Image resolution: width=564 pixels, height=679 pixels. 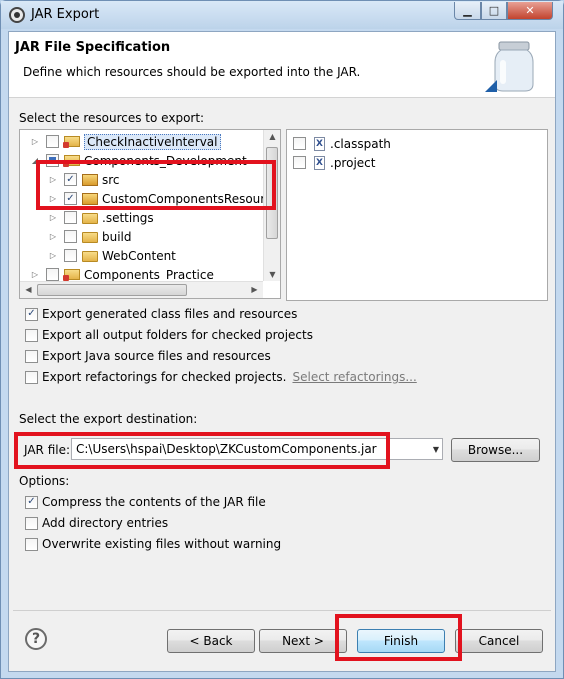 What do you see at coordinates (35, 160) in the screenshot?
I see `collapse-icon: ◢` at bounding box center [35, 160].